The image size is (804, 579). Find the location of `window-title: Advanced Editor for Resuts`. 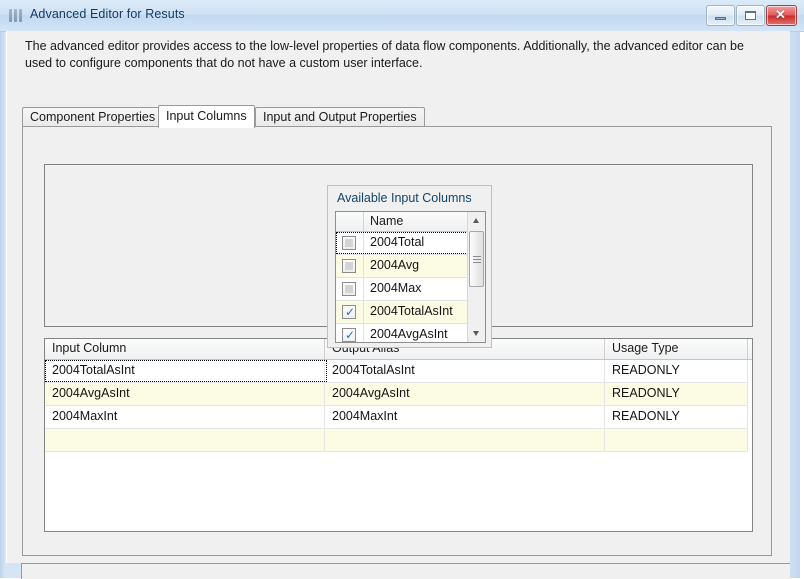

window-title: Advanced Editor for Resuts is located at coordinates (107, 14).